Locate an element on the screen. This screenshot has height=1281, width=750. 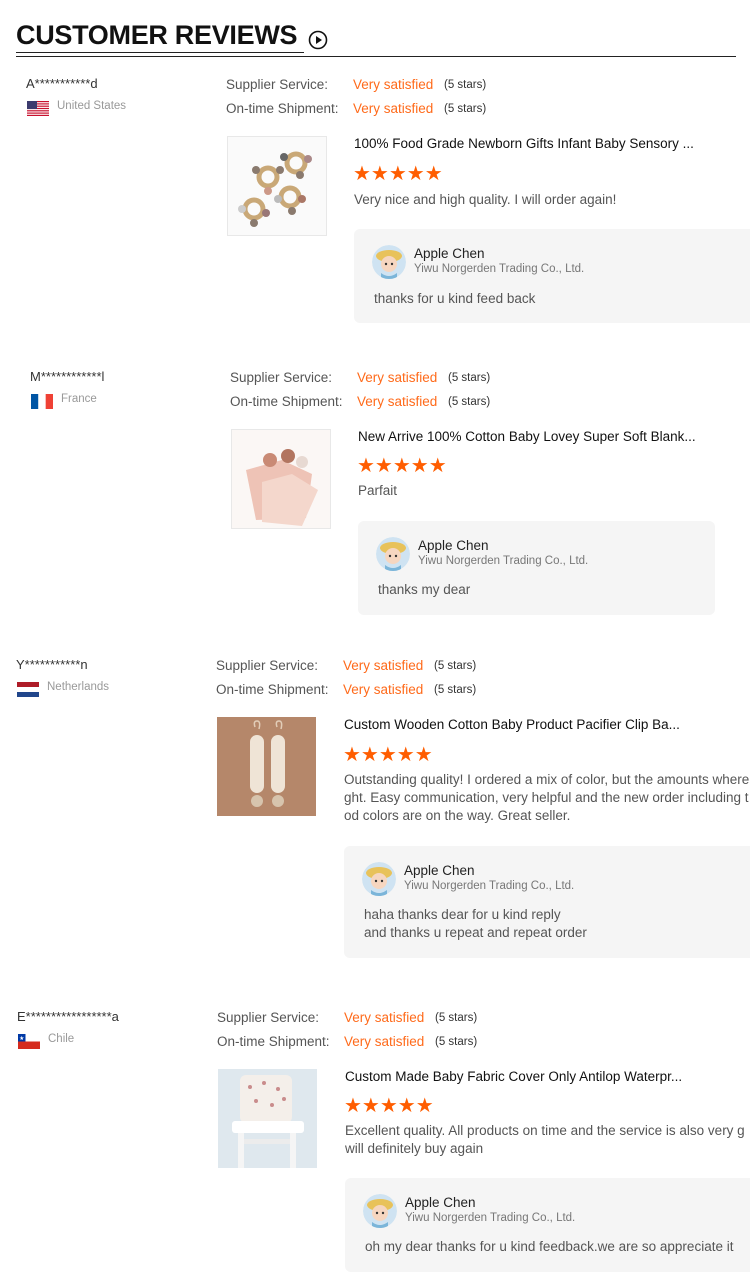
reply-text-line: thanks for u kind feed back is located at coordinates (455, 298).